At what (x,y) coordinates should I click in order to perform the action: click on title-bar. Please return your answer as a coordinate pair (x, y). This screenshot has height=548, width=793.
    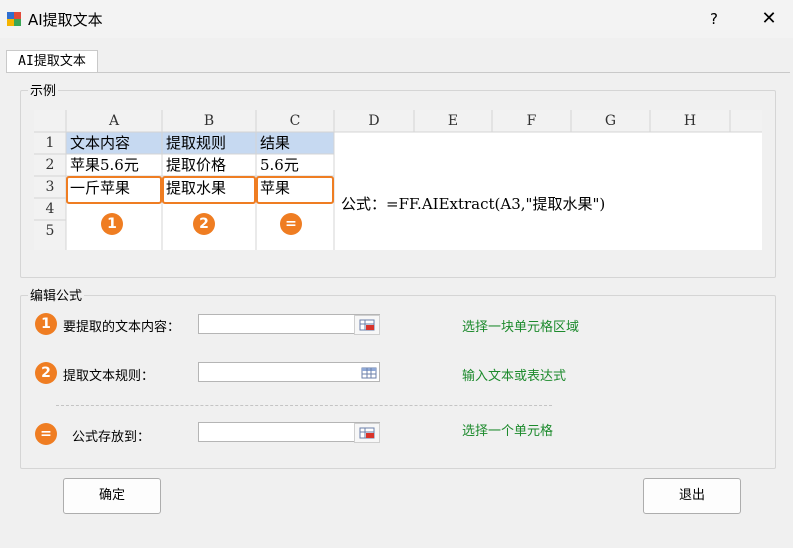
    Looking at the image, I should click on (396, 19).